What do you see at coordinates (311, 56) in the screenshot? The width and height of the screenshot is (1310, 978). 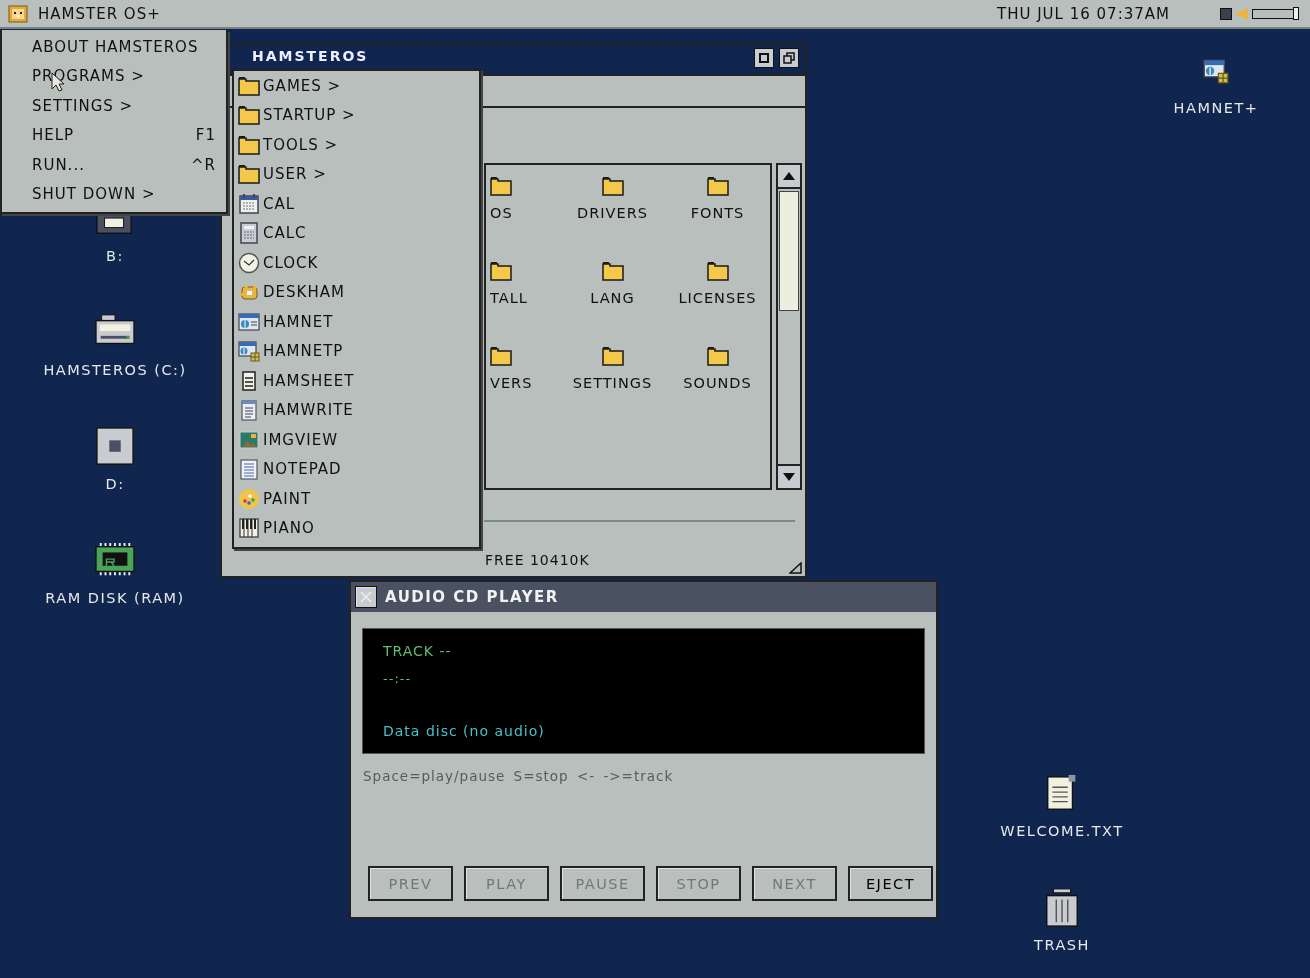 I see `window-title: HAMSTEROS` at bounding box center [311, 56].